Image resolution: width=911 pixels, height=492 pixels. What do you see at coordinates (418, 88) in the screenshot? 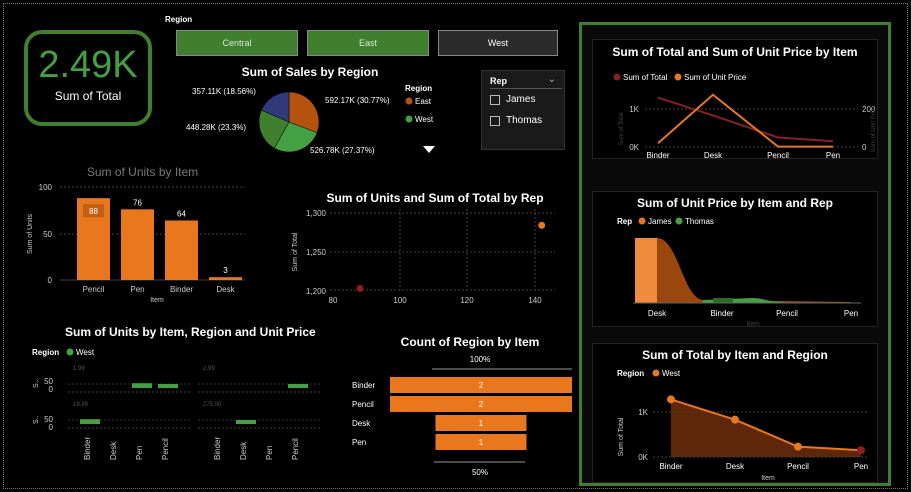
I see `pie-legend-title: Region` at bounding box center [418, 88].